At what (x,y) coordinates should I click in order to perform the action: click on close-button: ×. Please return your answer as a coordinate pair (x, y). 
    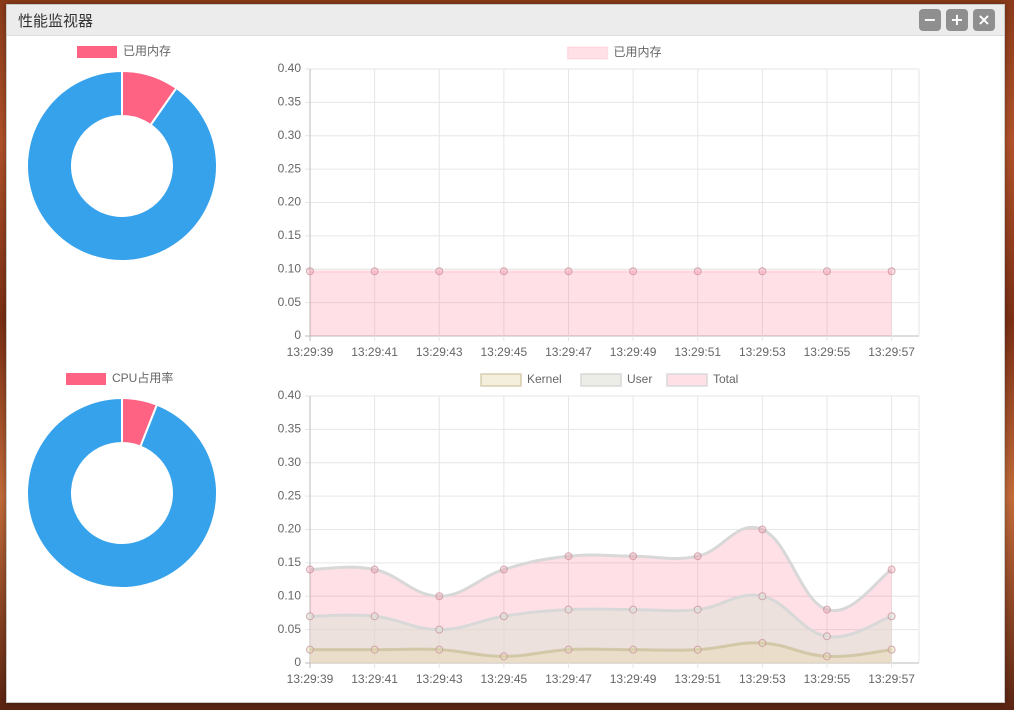
    Looking at the image, I should click on (984, 20).